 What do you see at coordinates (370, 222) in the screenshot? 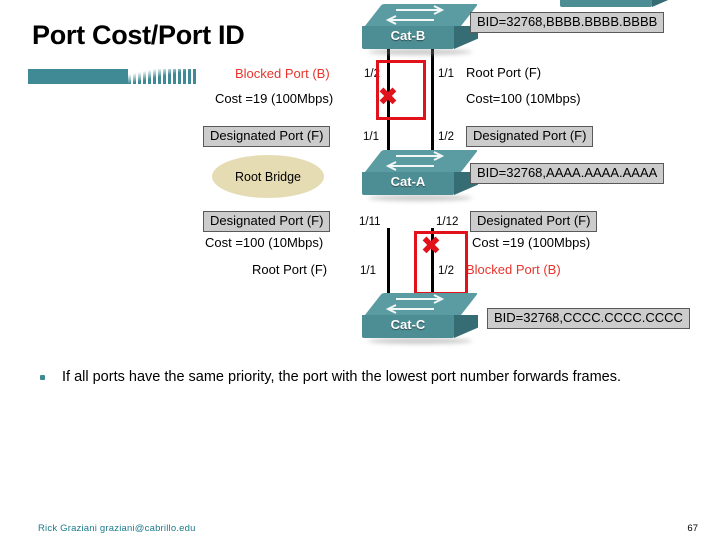
I see `cat-a-lower-left-port: 1/11` at bounding box center [370, 222].